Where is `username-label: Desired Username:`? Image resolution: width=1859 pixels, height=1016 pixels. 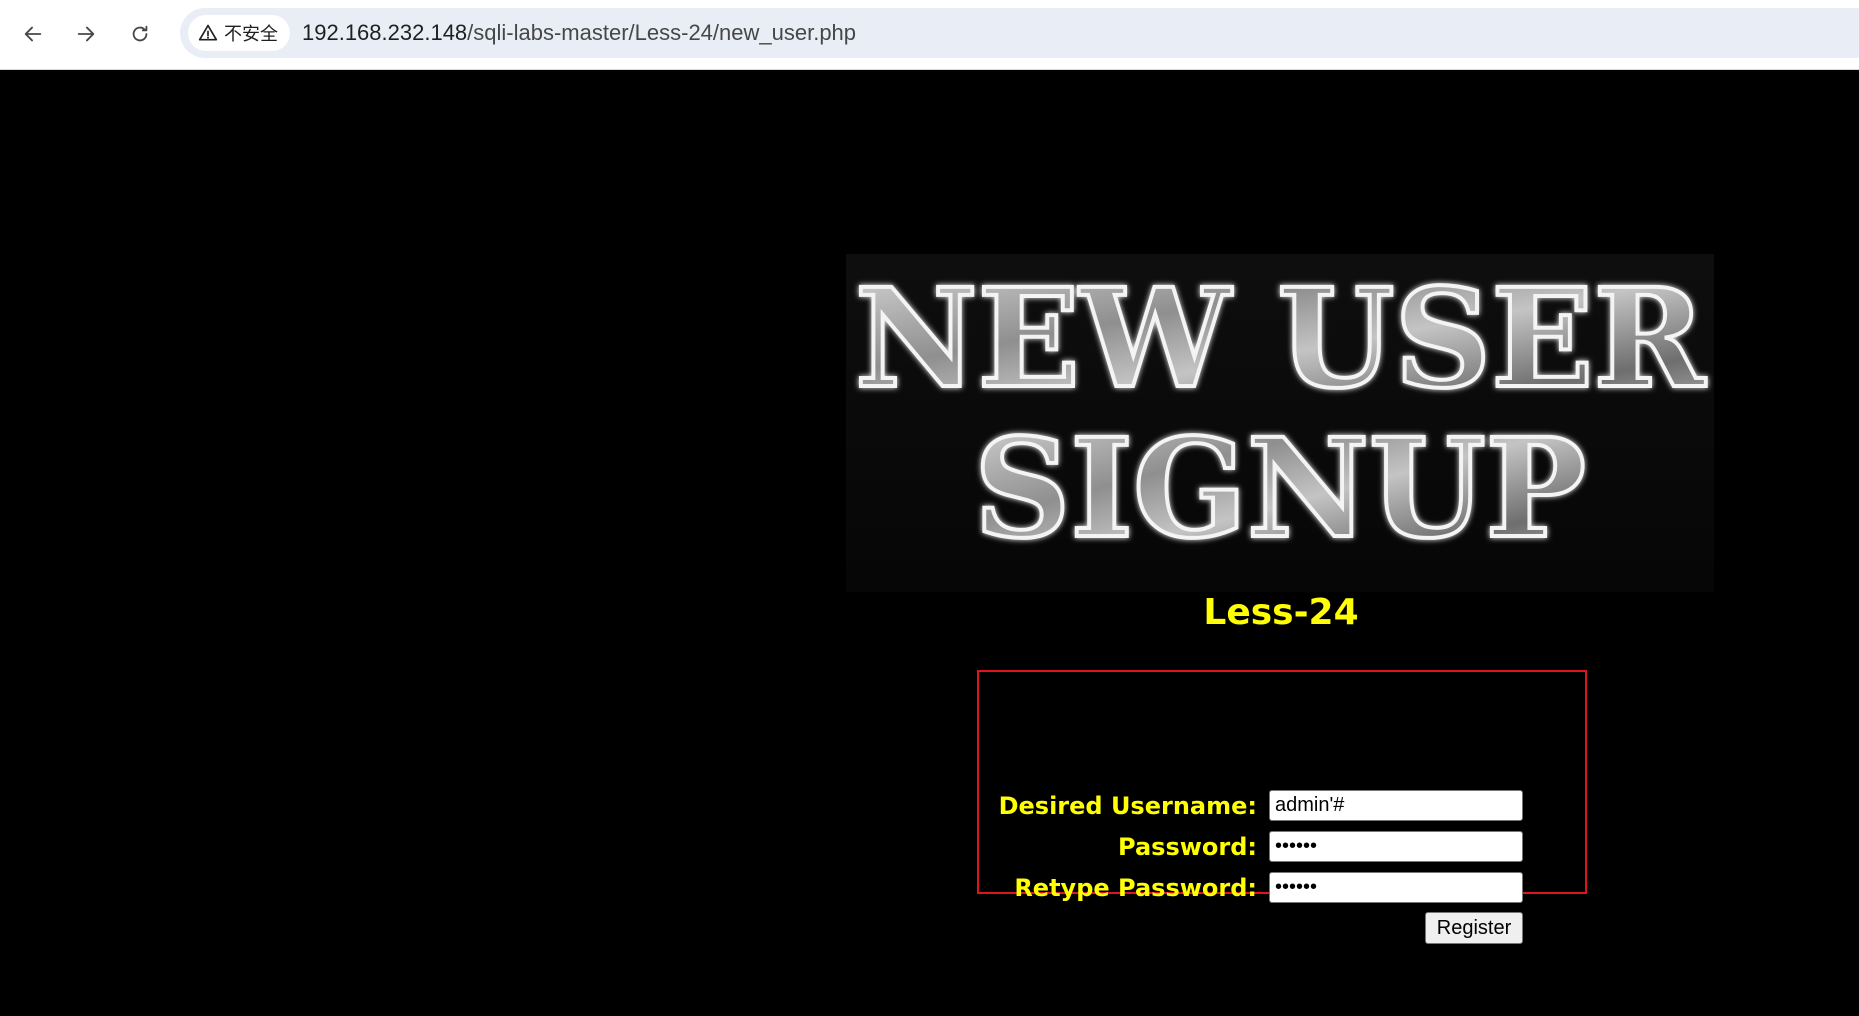 username-label: Desired Username: is located at coordinates (1127, 806).